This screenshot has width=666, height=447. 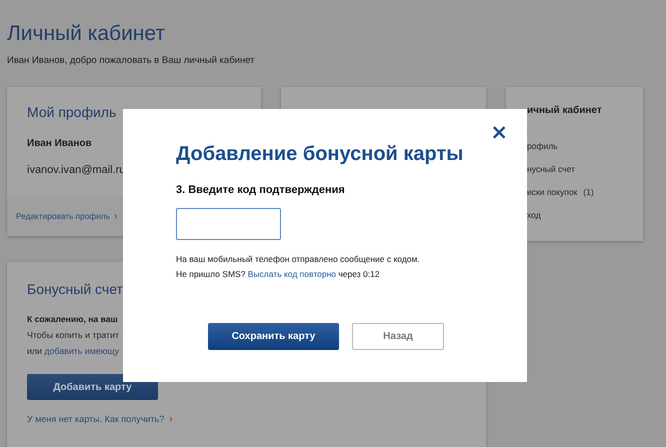 What do you see at coordinates (63, 216) in the screenshot?
I see `edit-profile-link: Редактировать профиль` at bounding box center [63, 216].